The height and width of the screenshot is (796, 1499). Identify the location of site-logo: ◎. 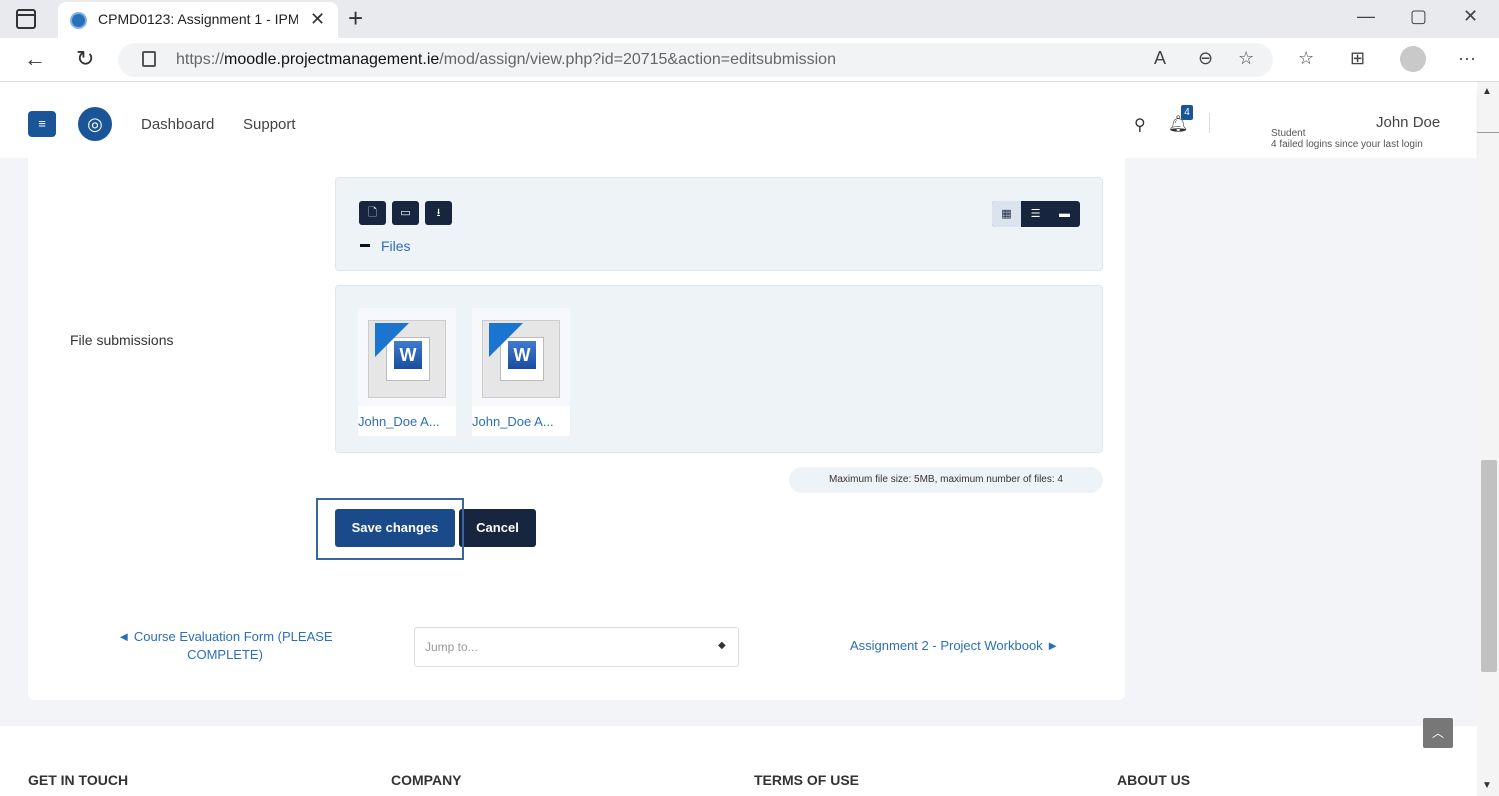
(95, 124).